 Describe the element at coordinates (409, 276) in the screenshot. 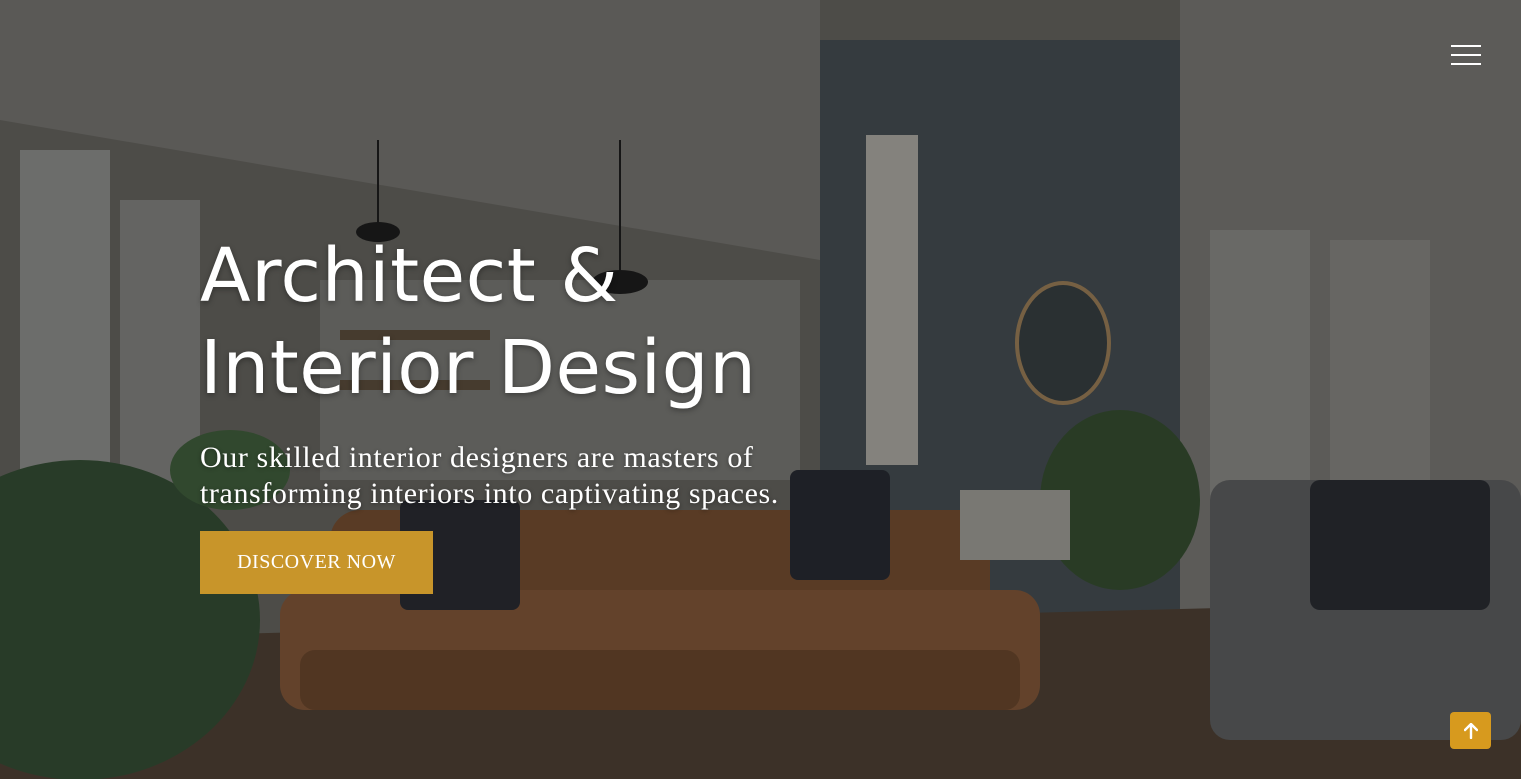

I see `headline-line-1: Architect &` at that location.